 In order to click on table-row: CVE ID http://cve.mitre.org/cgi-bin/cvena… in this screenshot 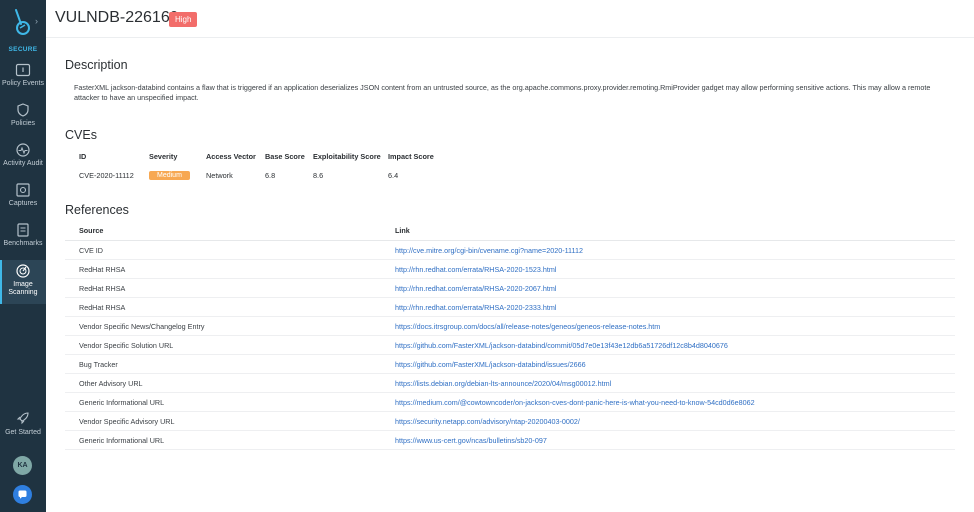, I will do `click(510, 250)`.